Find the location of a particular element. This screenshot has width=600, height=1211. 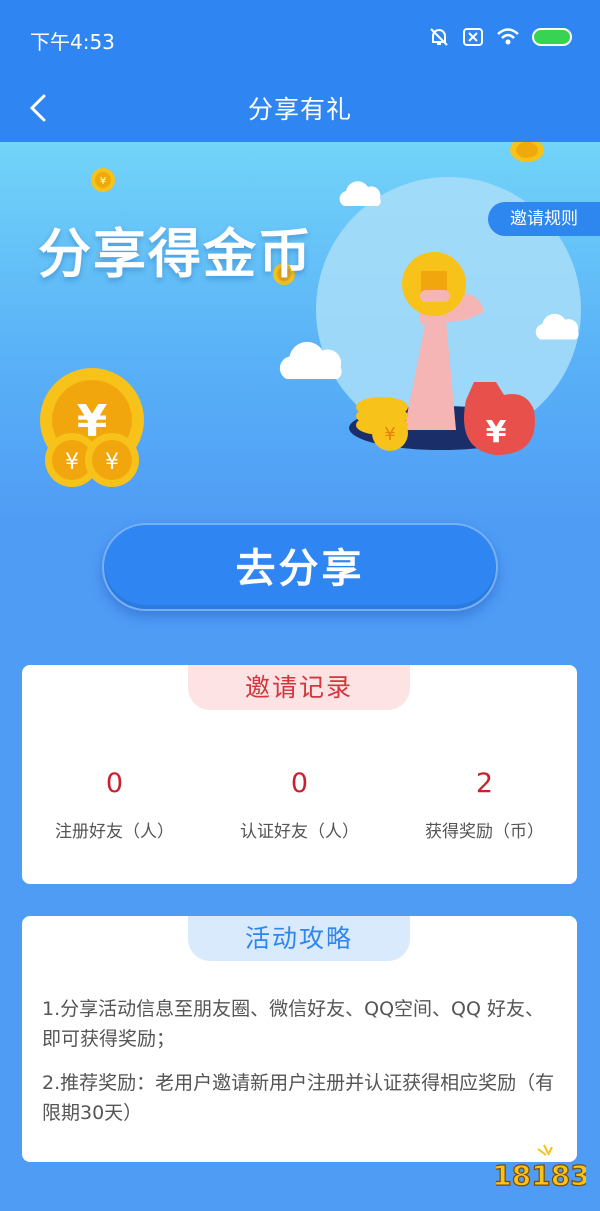

coin-icon is located at coordinates (527, 152).